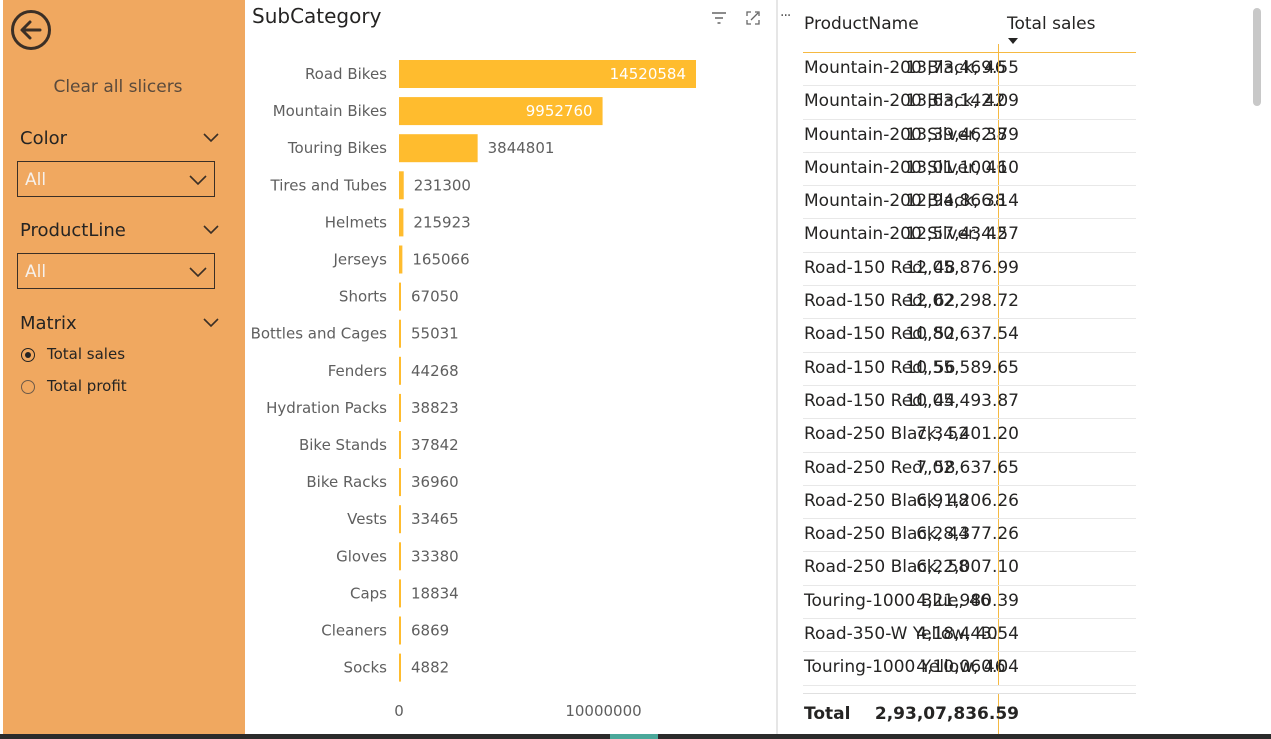 Image resolution: width=1271 pixels, height=739 pixels. Describe the element at coordinates (366, 668) in the screenshot. I see `category-label: Socks` at that location.